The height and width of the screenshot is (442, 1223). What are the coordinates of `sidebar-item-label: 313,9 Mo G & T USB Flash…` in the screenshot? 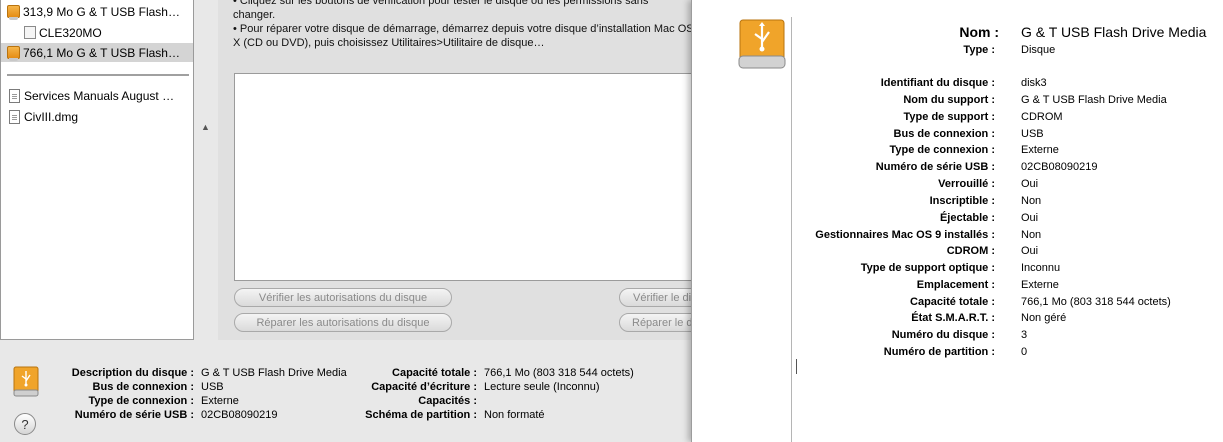 It's located at (101, 11).